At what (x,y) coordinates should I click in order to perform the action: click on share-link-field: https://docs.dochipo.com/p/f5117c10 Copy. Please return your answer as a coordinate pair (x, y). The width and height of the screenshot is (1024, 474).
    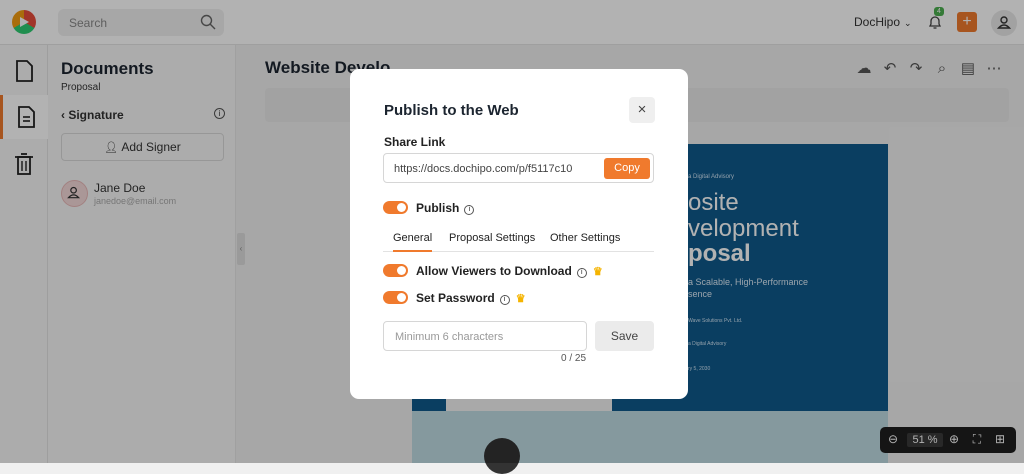
    Looking at the image, I should click on (518, 168).